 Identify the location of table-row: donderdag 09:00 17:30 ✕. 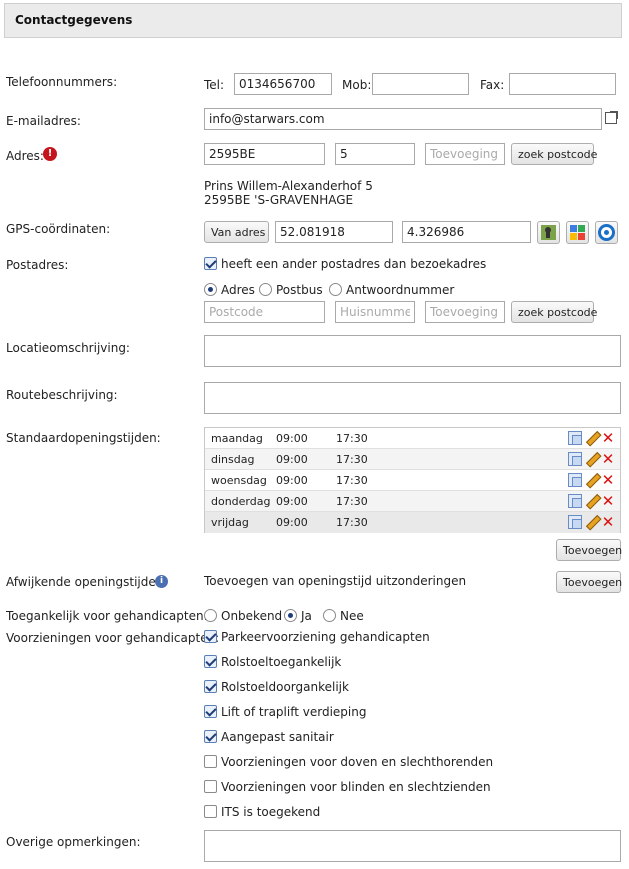
(412, 501).